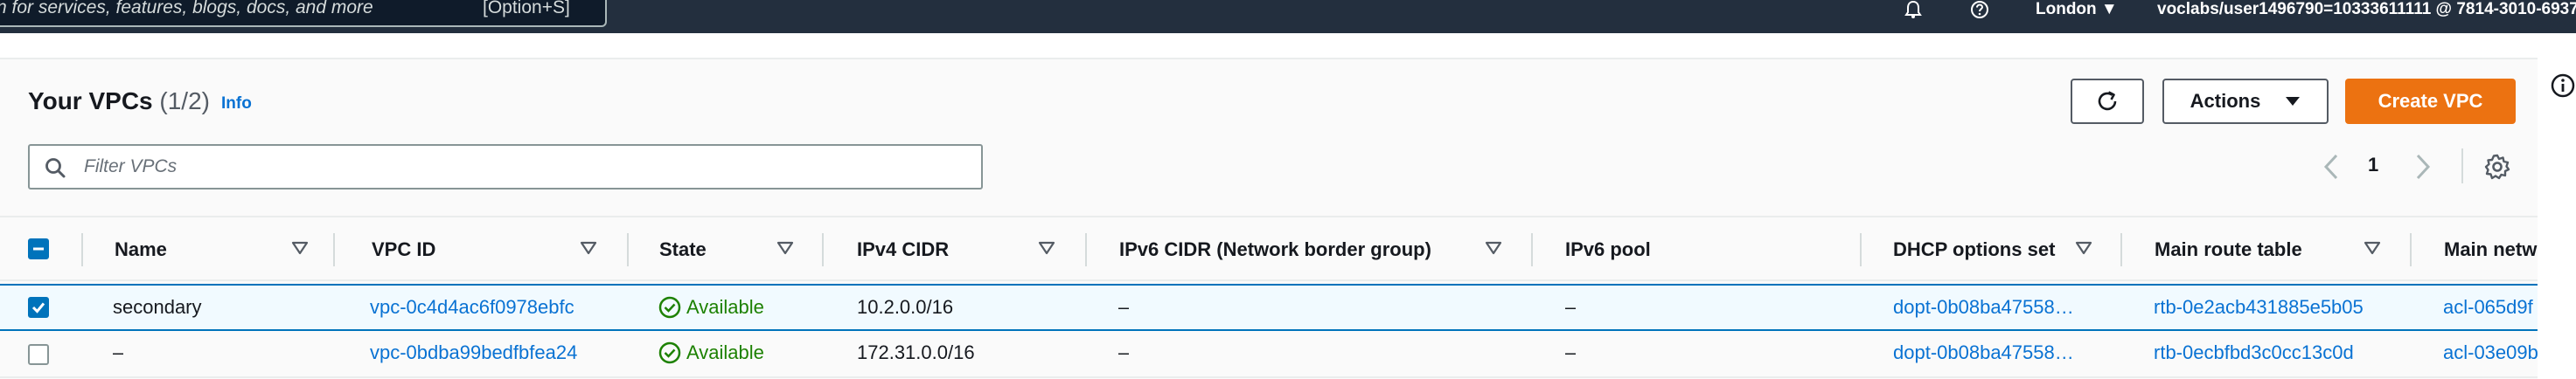 This screenshot has width=2576, height=379. Describe the element at coordinates (2430, 101) in the screenshot. I see `create-vpc-button: Create VPC` at that location.